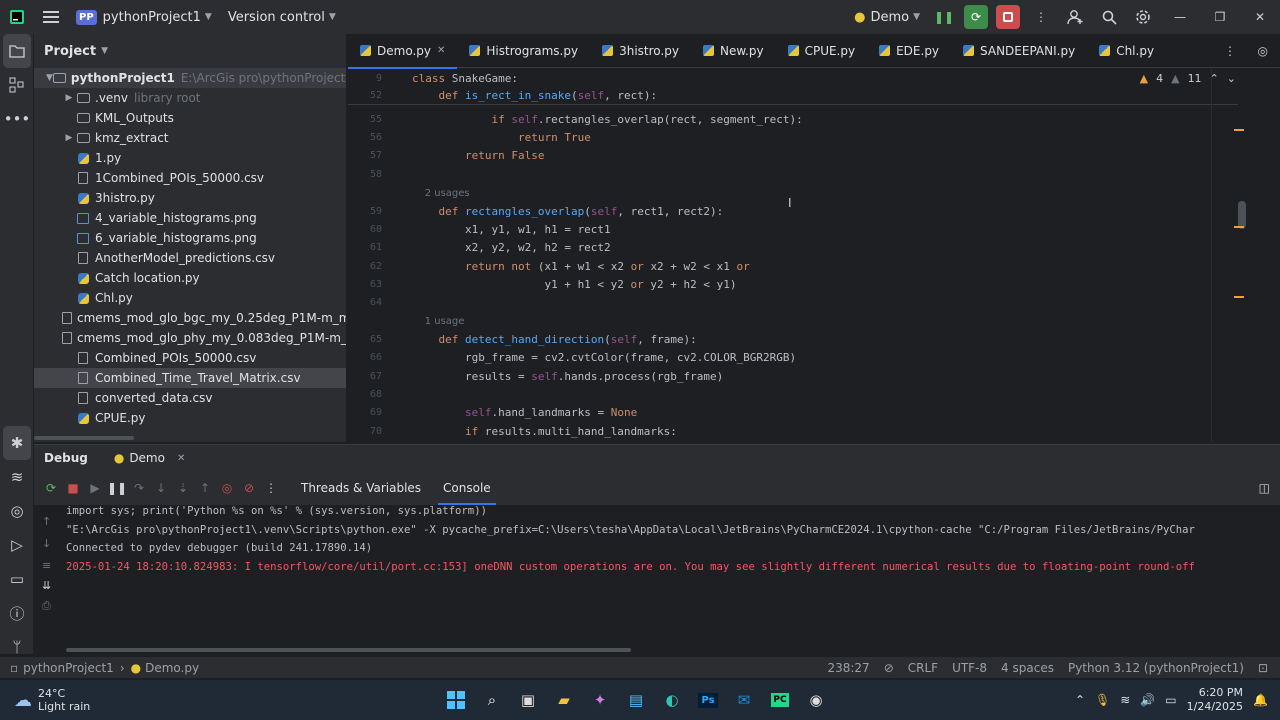  What do you see at coordinates (117, 488) in the screenshot?
I see `pause-icon: ❚❚` at bounding box center [117, 488].